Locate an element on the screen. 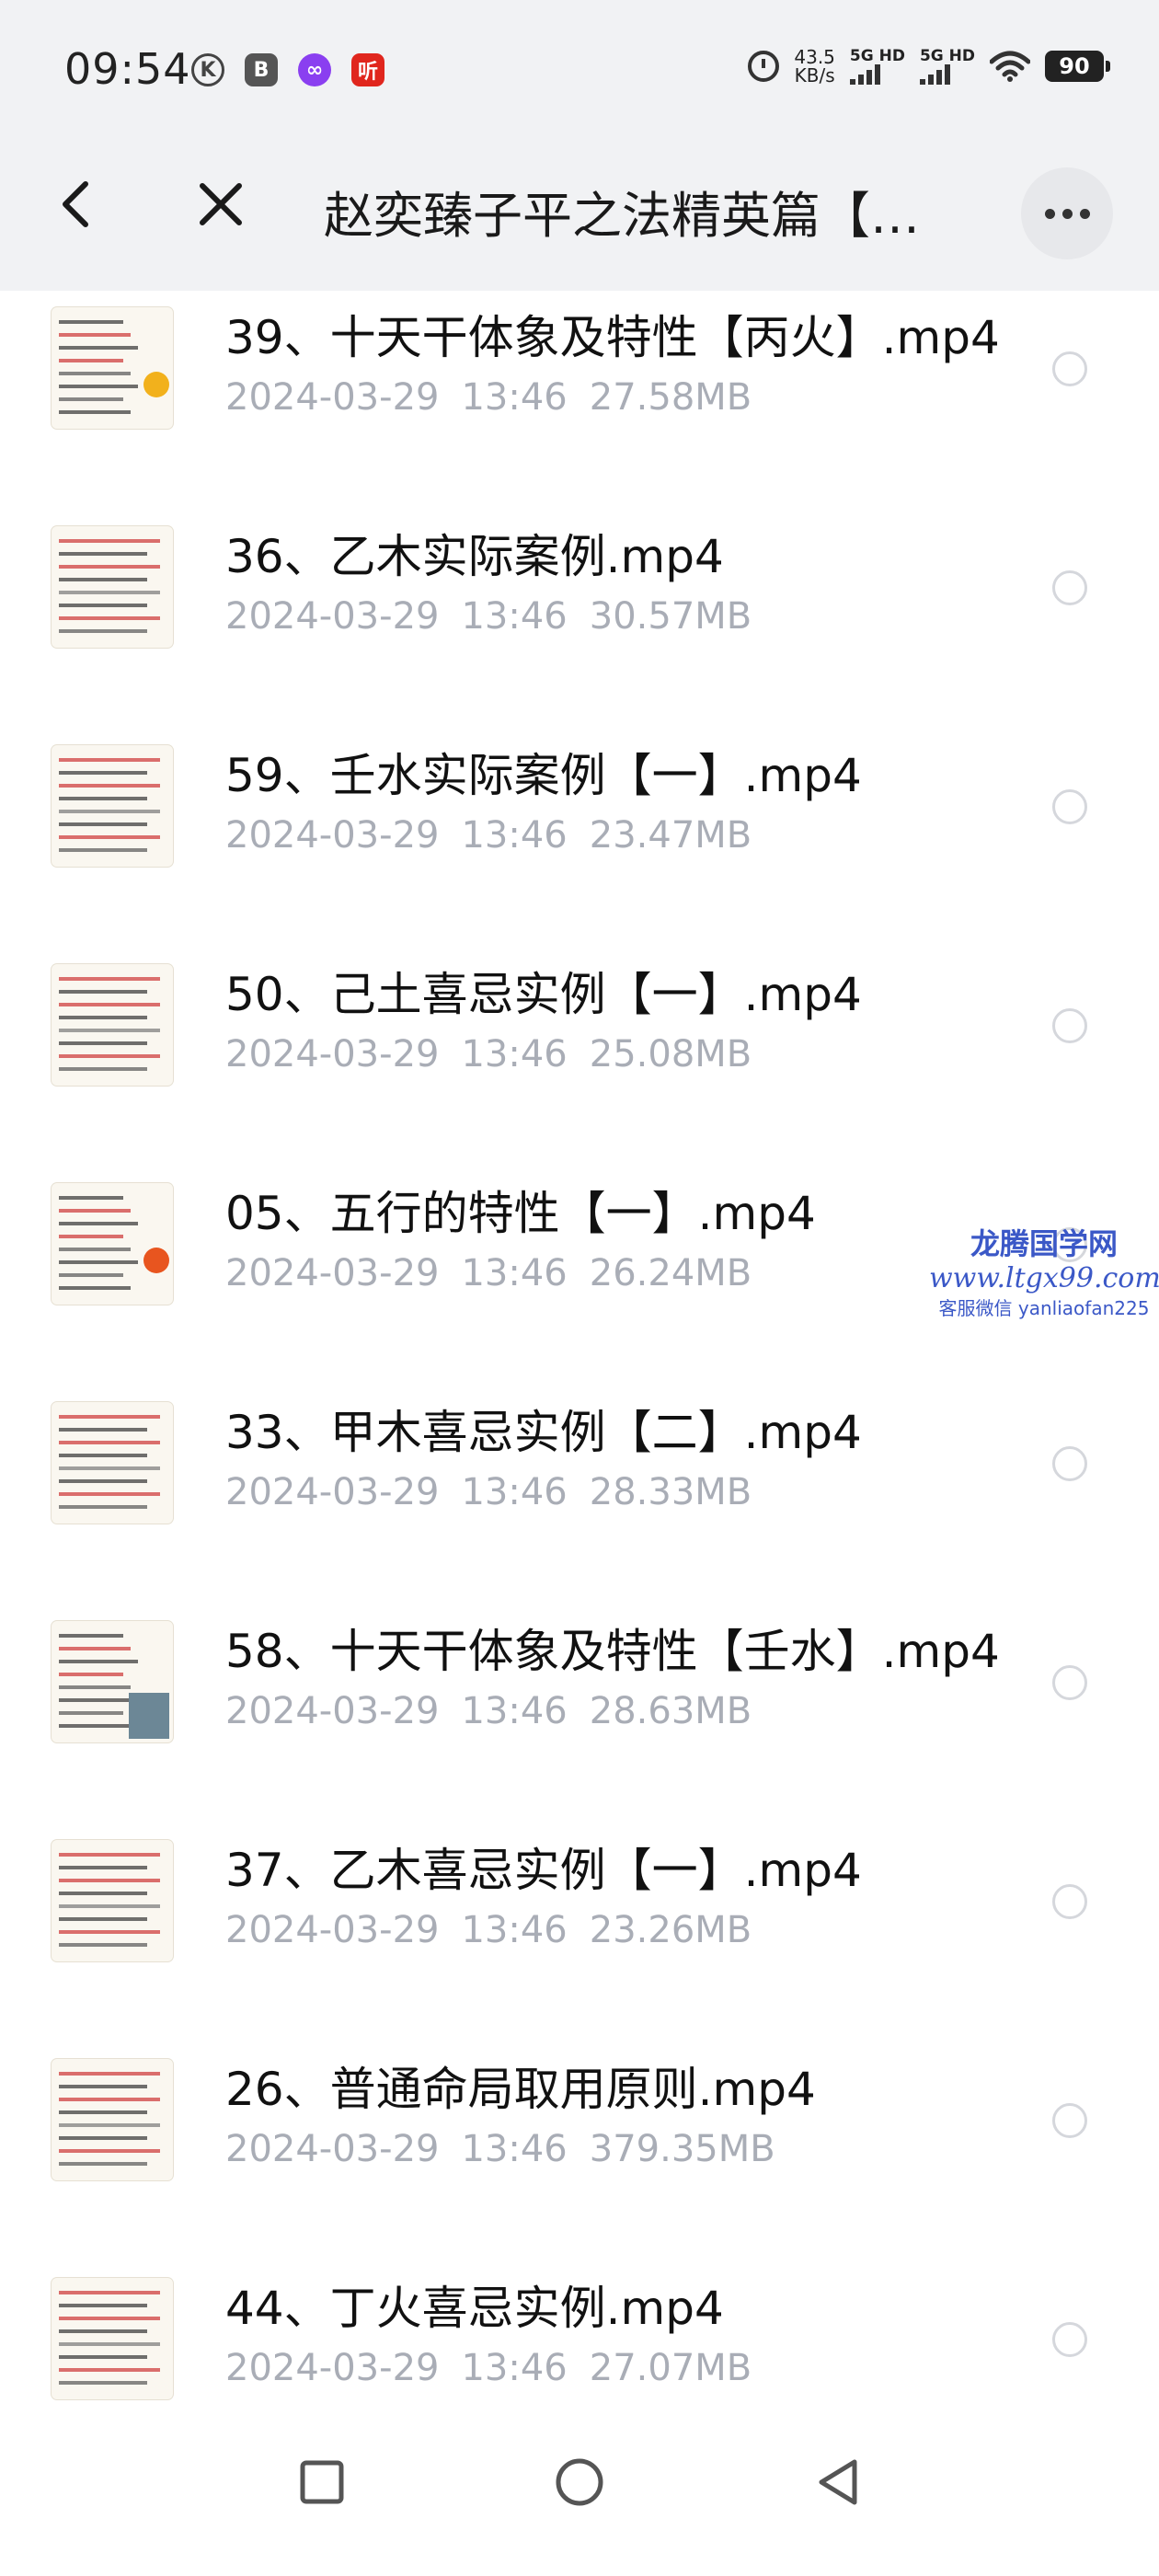 The width and height of the screenshot is (1159, 2576). file-row: 33、甲木喜忌实例【二】.mp4 2024-03-29 13:46 28.33MB is located at coordinates (579, 1409).